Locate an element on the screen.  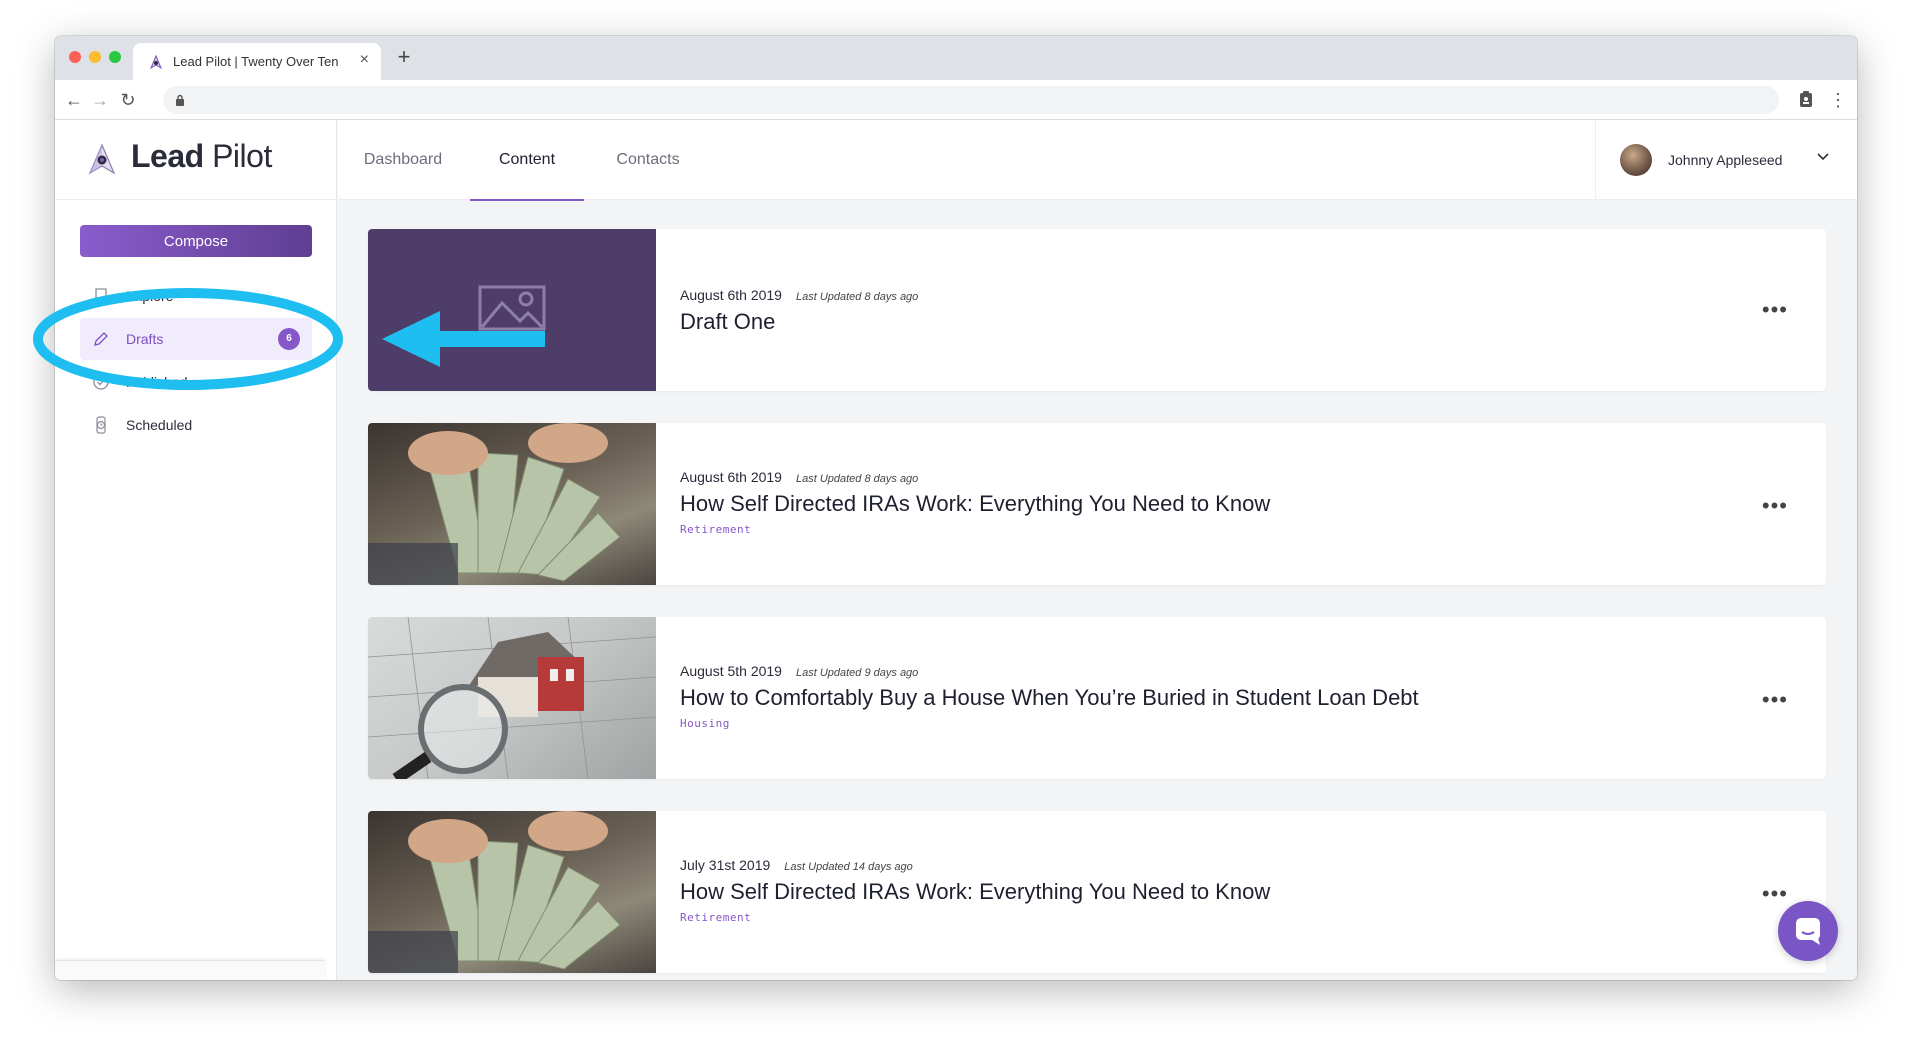
card-date: July 31st 2019 is located at coordinates (725, 865).